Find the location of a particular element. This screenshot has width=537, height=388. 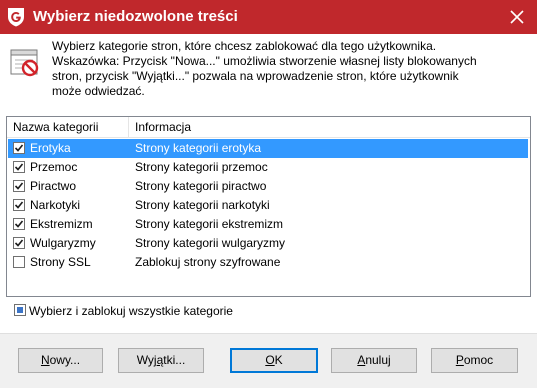

blocked-page-icon is located at coordinates (25, 62).